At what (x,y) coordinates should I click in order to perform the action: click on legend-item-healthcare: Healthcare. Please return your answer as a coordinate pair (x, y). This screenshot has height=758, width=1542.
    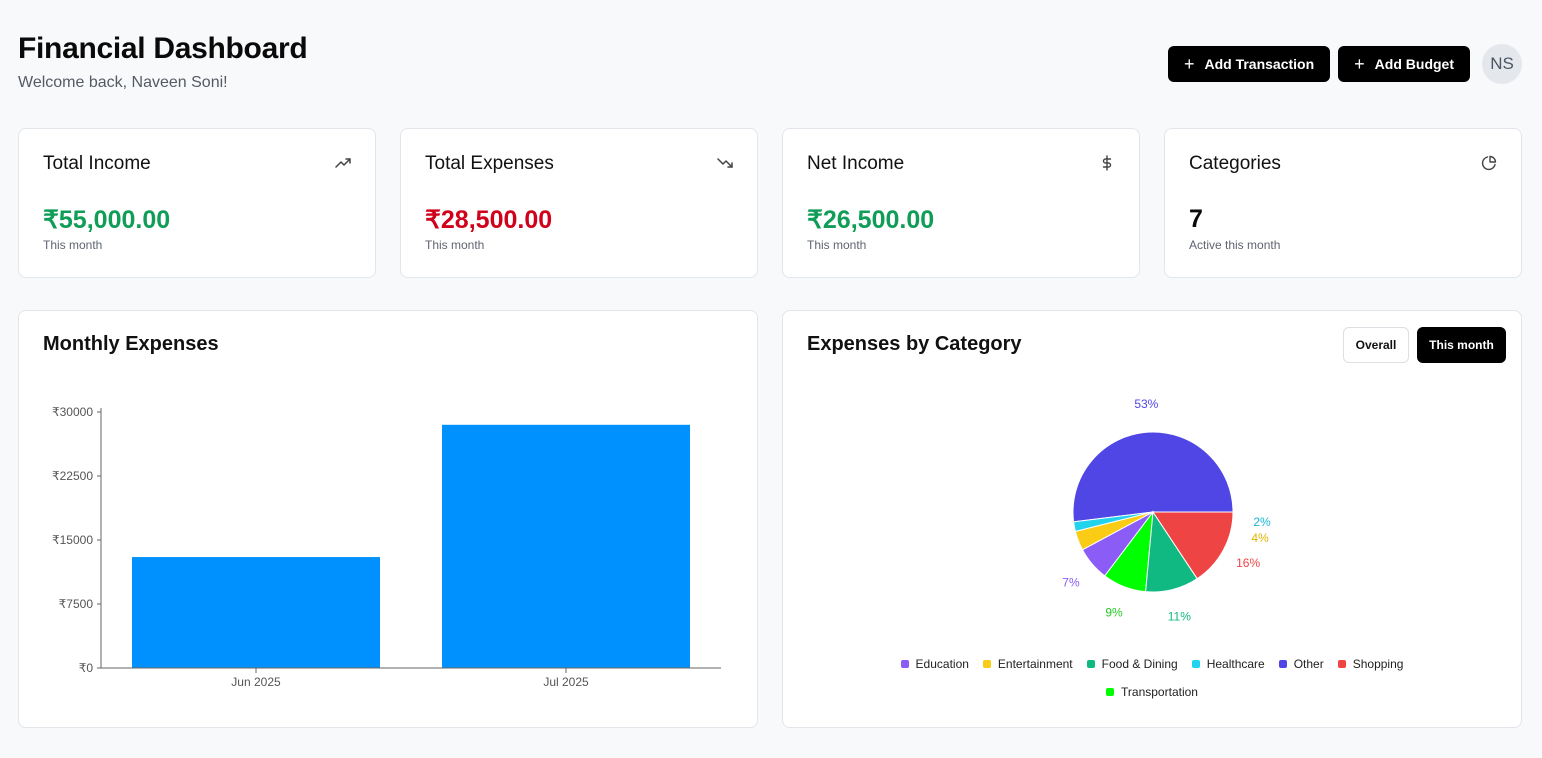
    Looking at the image, I should click on (1228, 664).